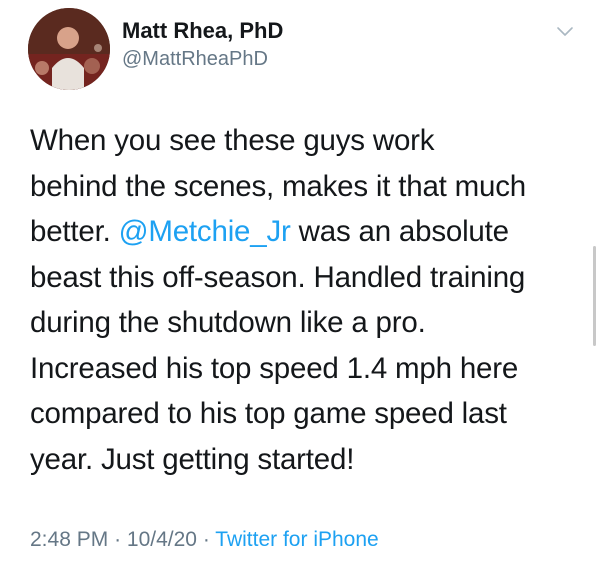 This screenshot has height=562, width=600. I want to click on tweet-source-link: Twitter for iPhone, so click(296, 539).